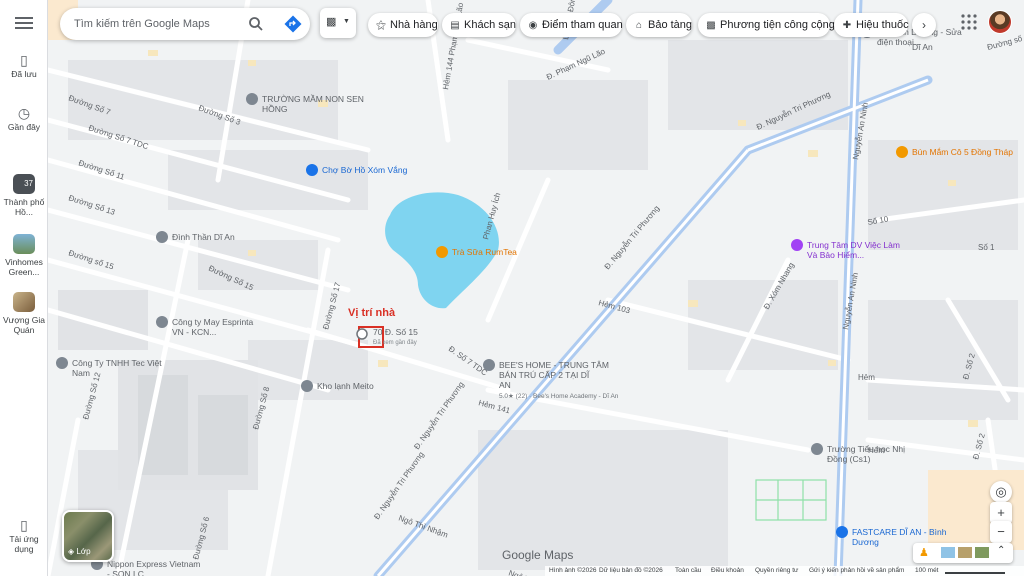 The width and height of the screenshot is (1024, 576). Describe the element at coordinates (559, 396) in the screenshot. I see `poi-label: 5.0★ (22) · Bee's Home Academy - Dĩ An` at that location.